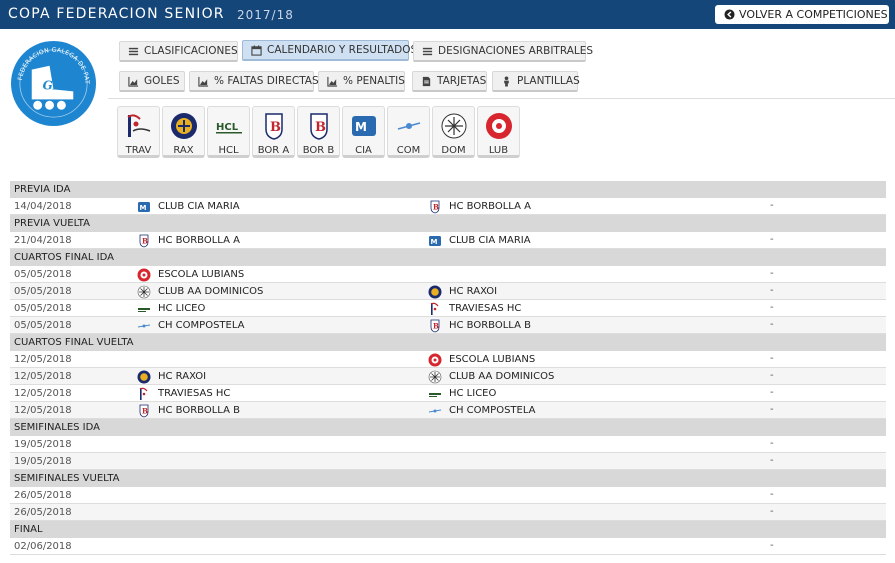 Image resolution: width=895 pixels, height=563 pixels. What do you see at coordinates (183, 393) in the screenshot?
I see `home-team: TRAVIESAS HC` at bounding box center [183, 393].